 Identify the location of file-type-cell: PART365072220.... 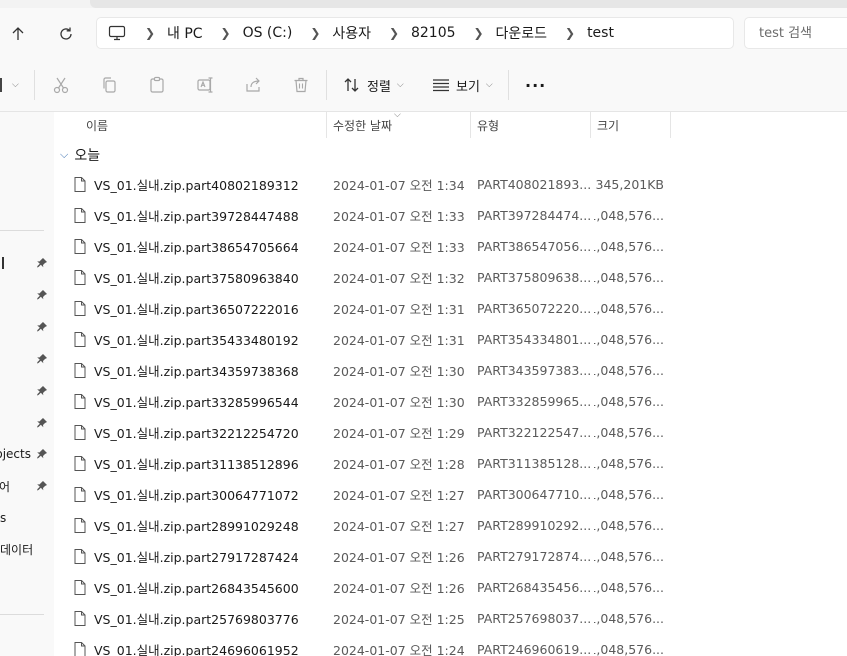
(534, 308).